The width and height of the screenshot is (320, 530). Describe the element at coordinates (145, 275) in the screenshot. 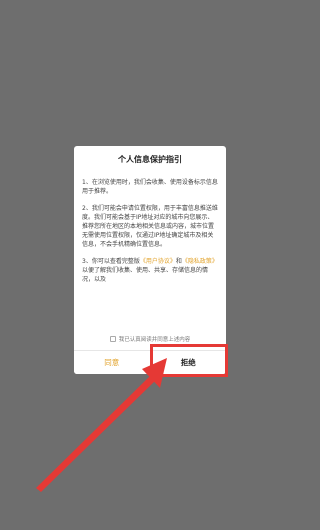

I see `paragraph-3-suffix: 以便了解我们收集、使用、共享、存储信息的情况，以及` at that location.